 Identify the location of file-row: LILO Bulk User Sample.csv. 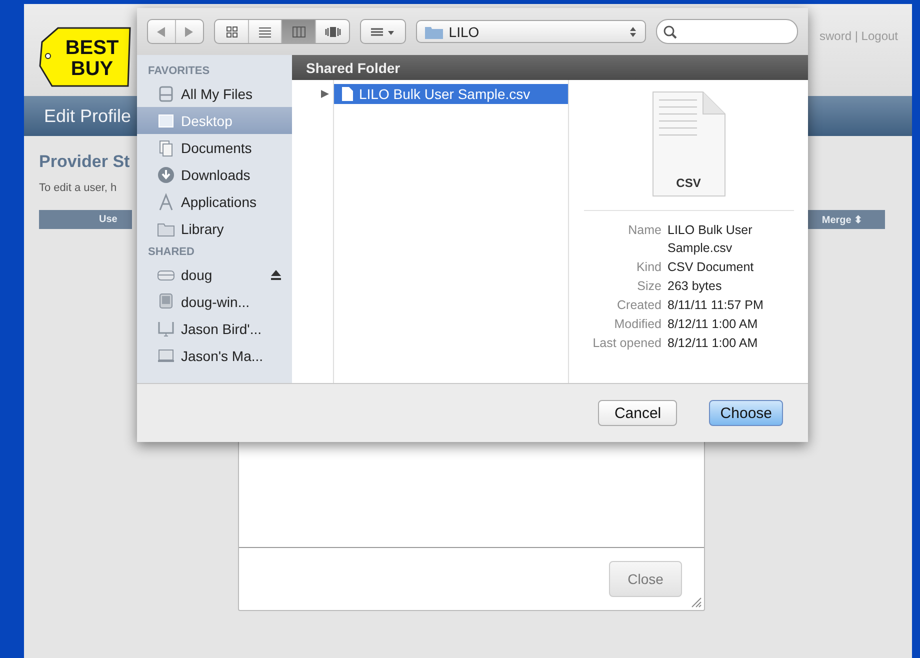
(451, 94).